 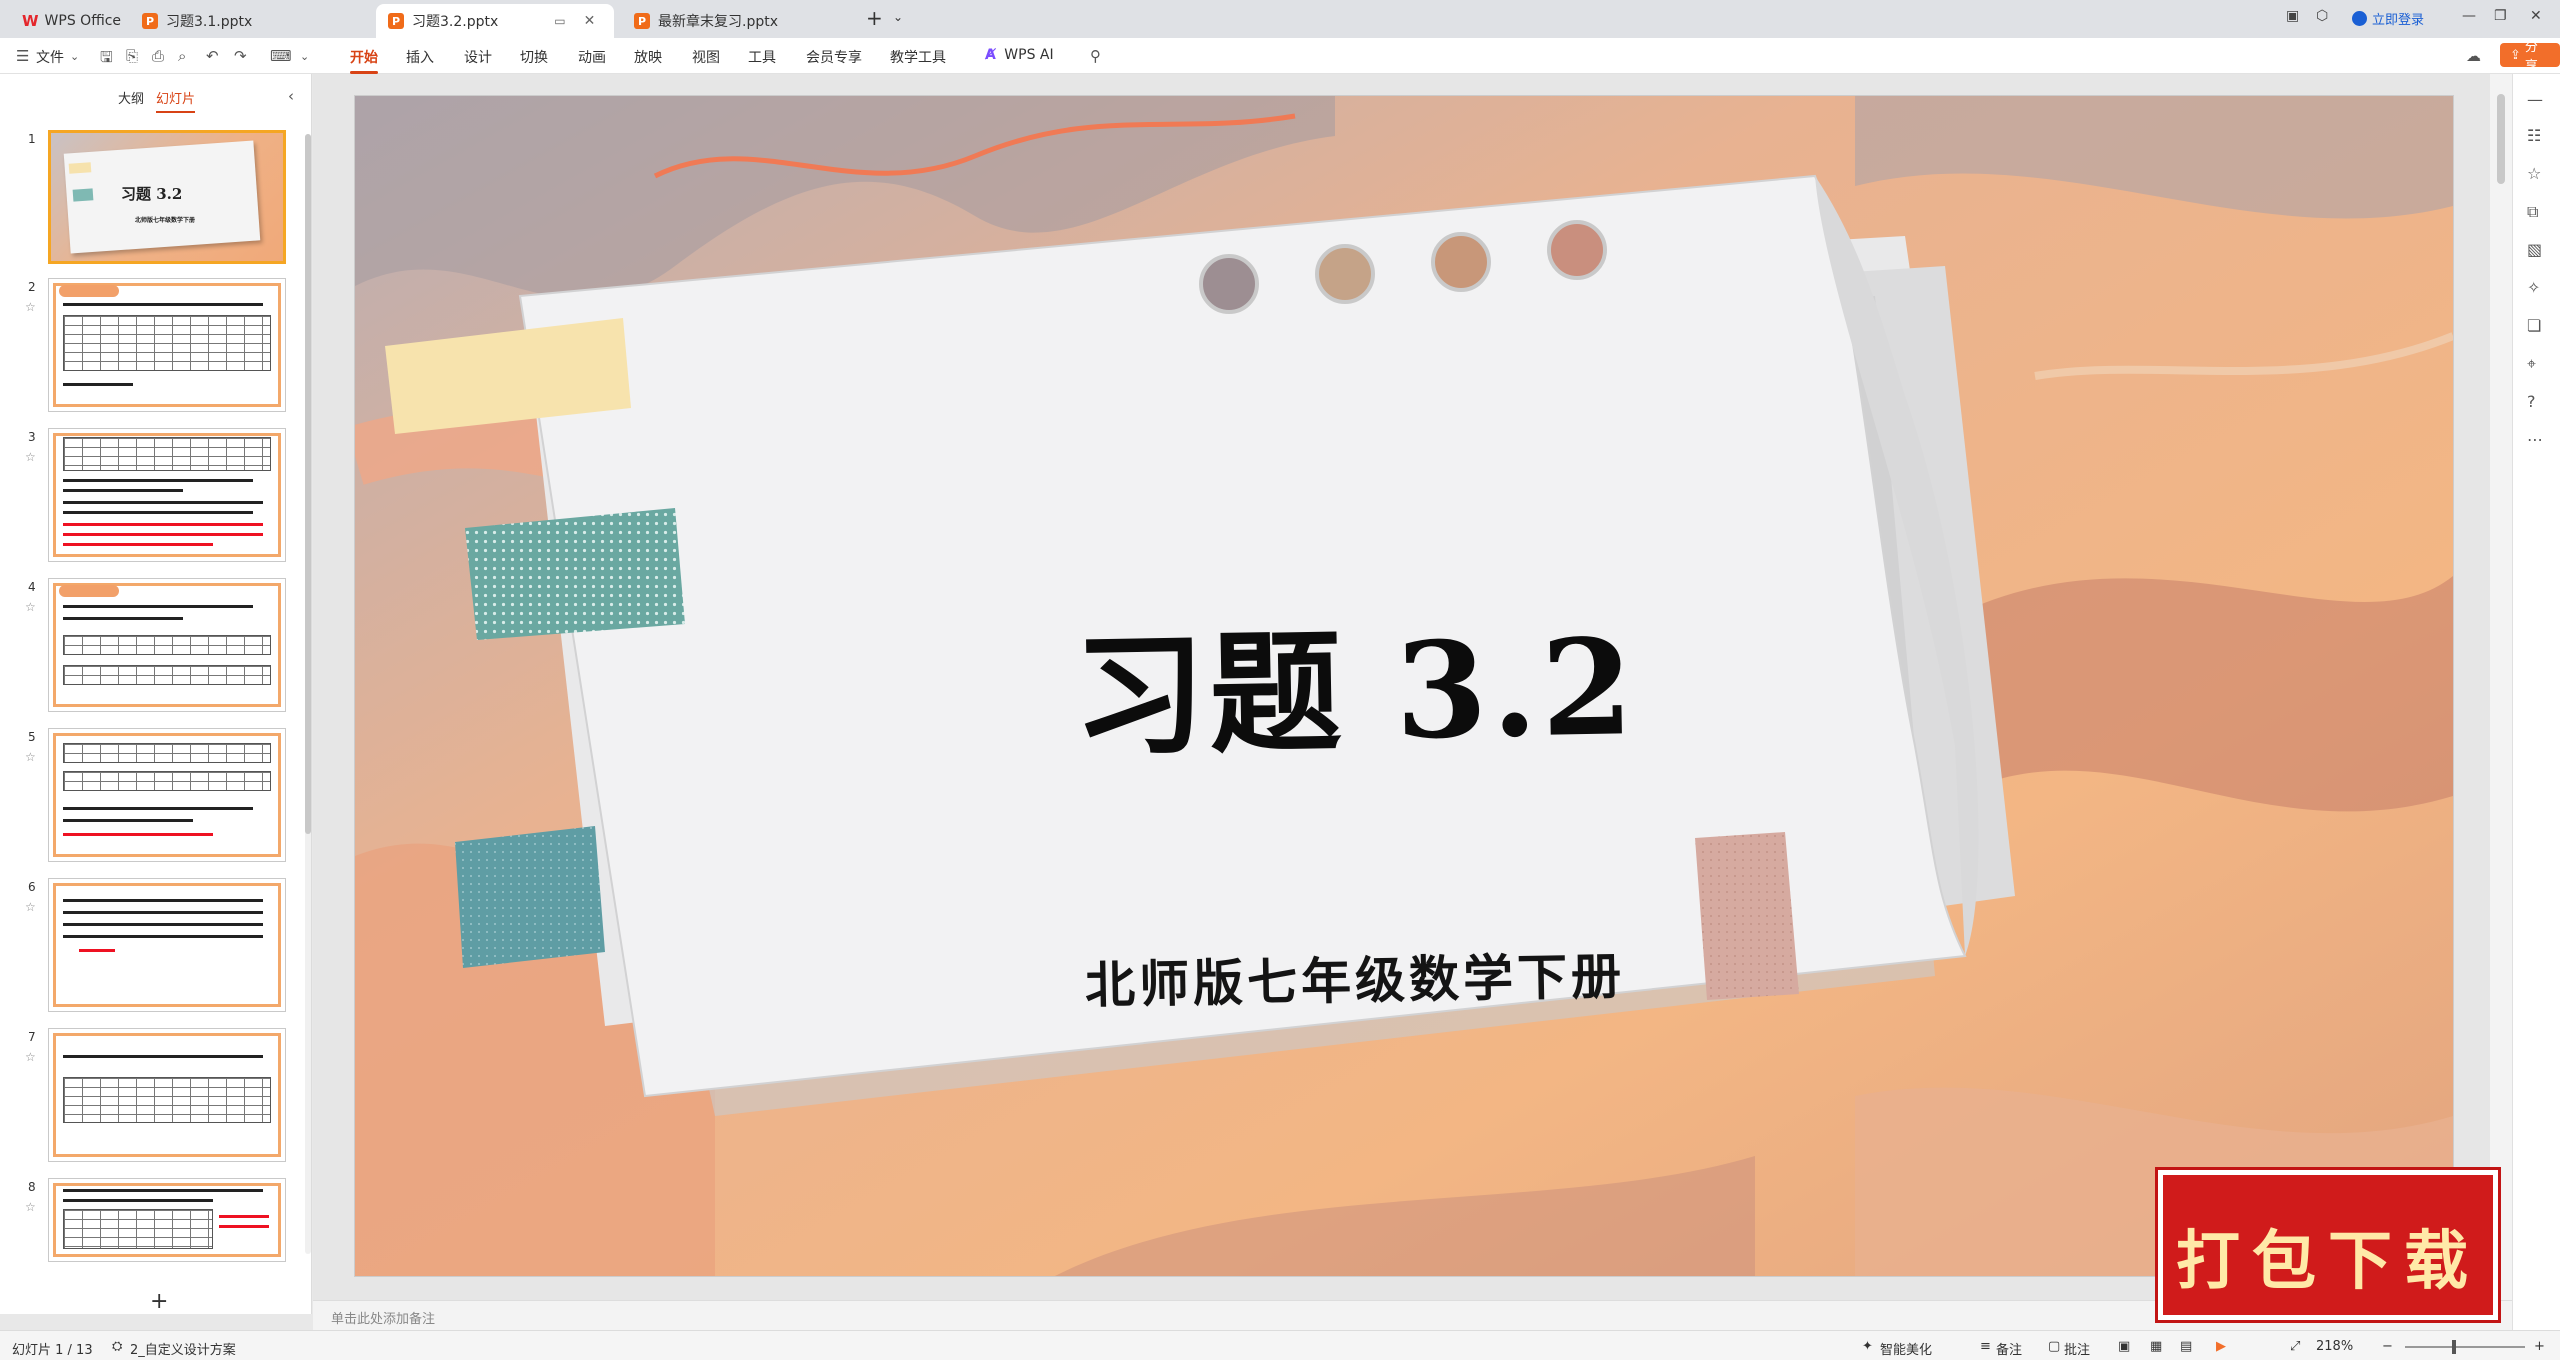 I want to click on add-slide-button: +, so click(x=159, y=1301).